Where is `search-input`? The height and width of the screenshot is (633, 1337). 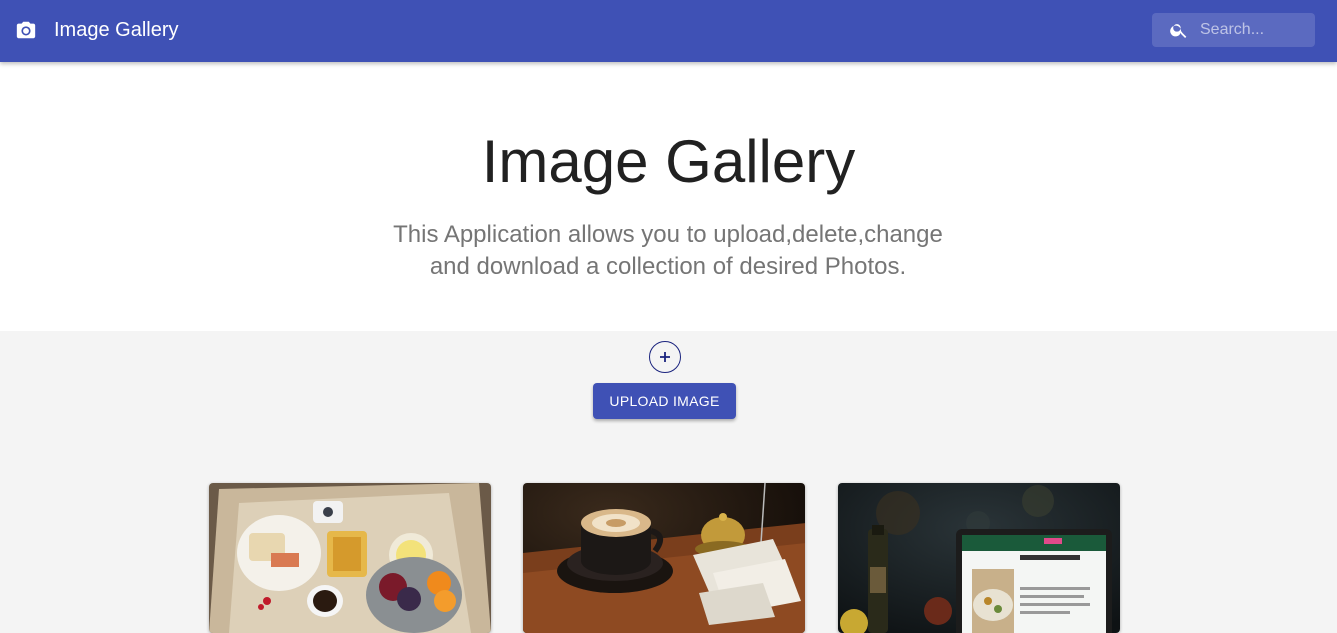 search-input is located at coordinates (1254, 30).